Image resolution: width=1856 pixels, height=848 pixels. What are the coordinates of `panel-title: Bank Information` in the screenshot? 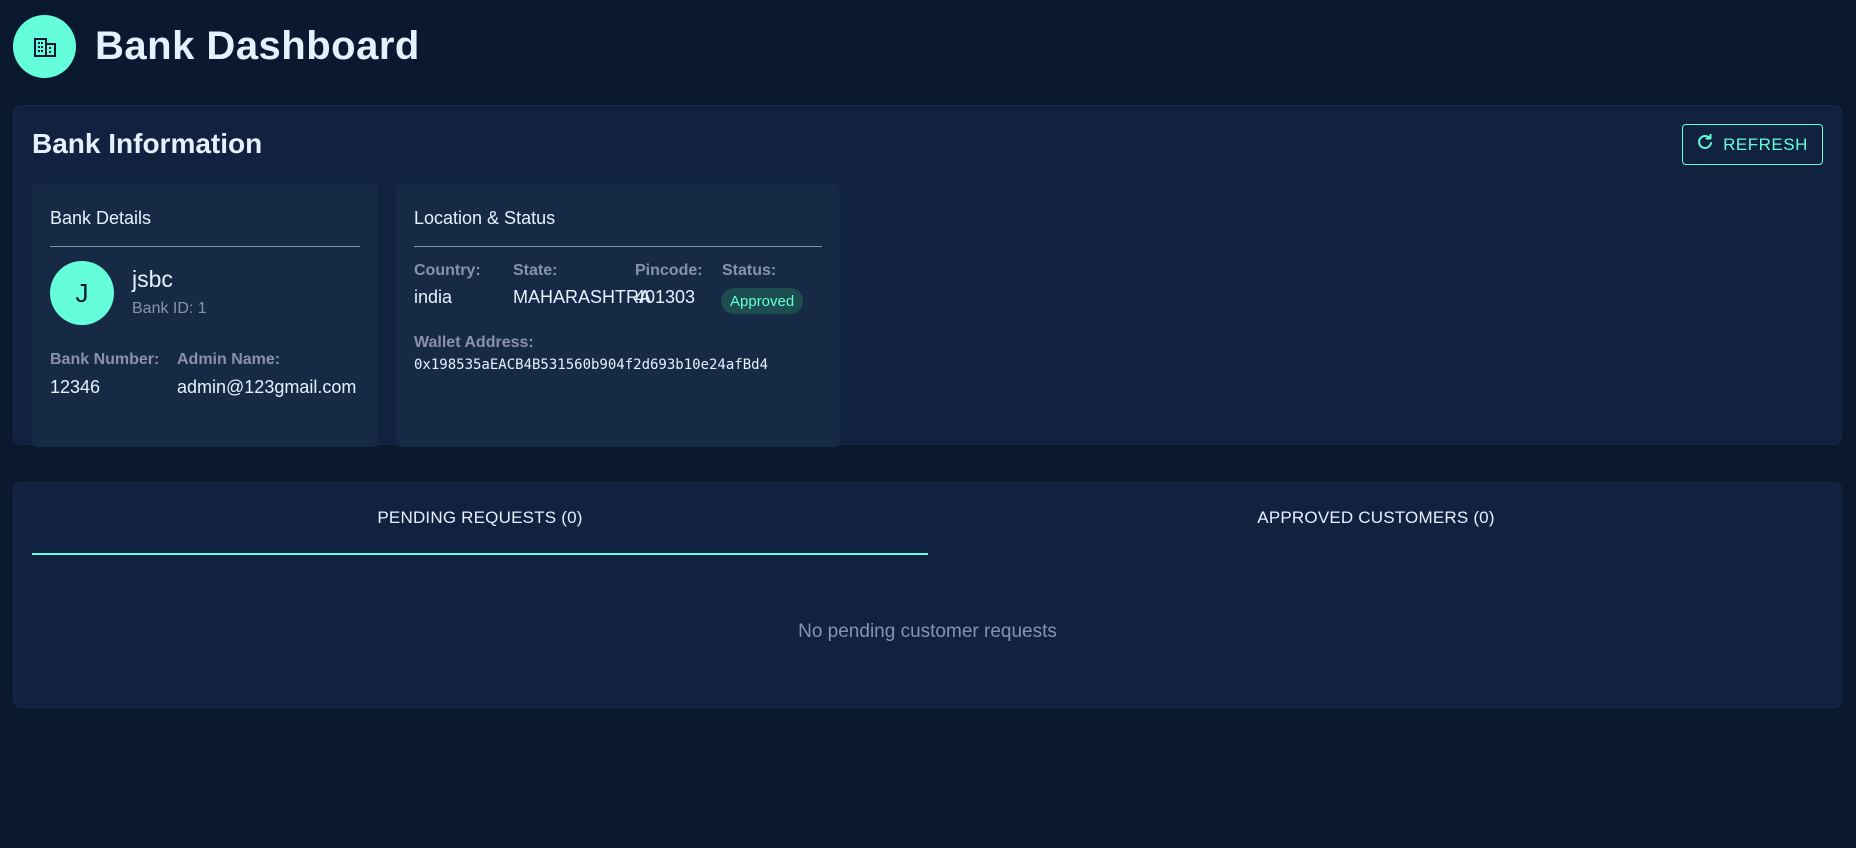 It's located at (147, 143).